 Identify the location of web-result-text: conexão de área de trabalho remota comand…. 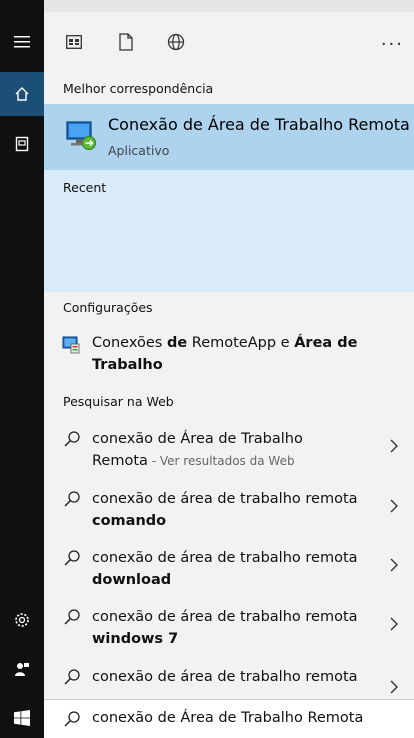
(225, 510).